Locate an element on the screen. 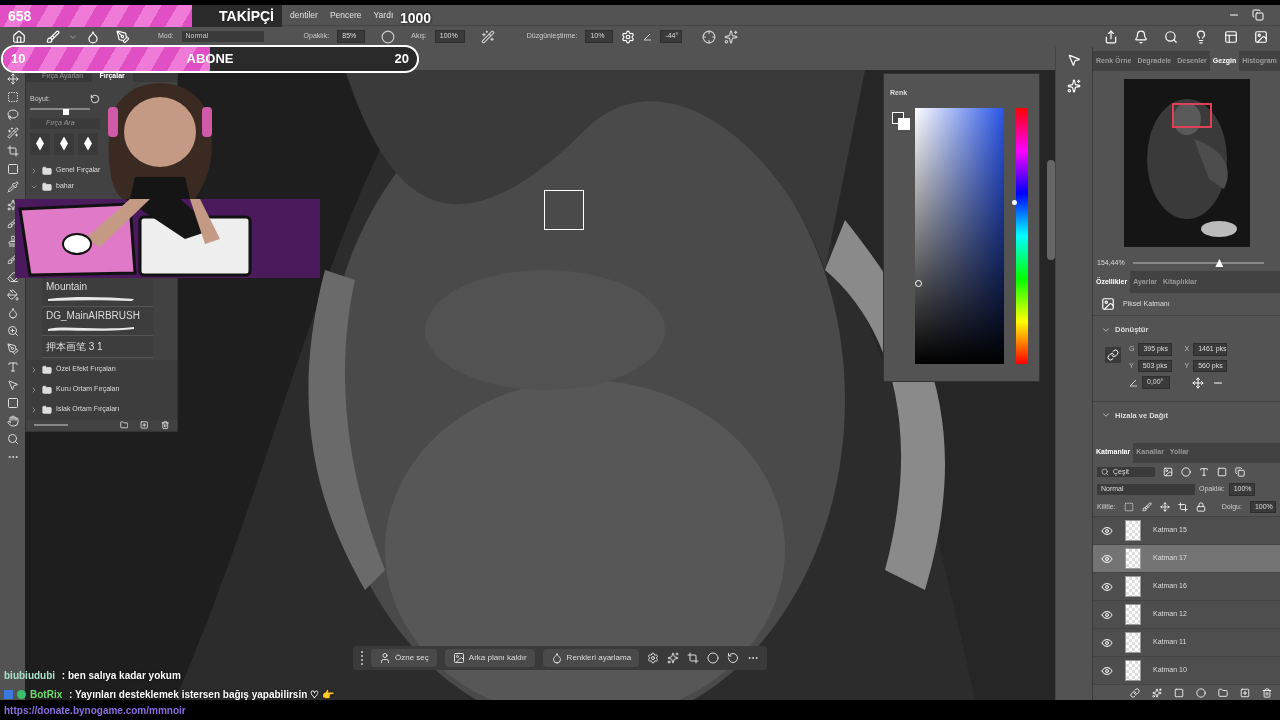 The height and width of the screenshot is (720, 1280). menu-item: Yardı is located at coordinates (383, 15).